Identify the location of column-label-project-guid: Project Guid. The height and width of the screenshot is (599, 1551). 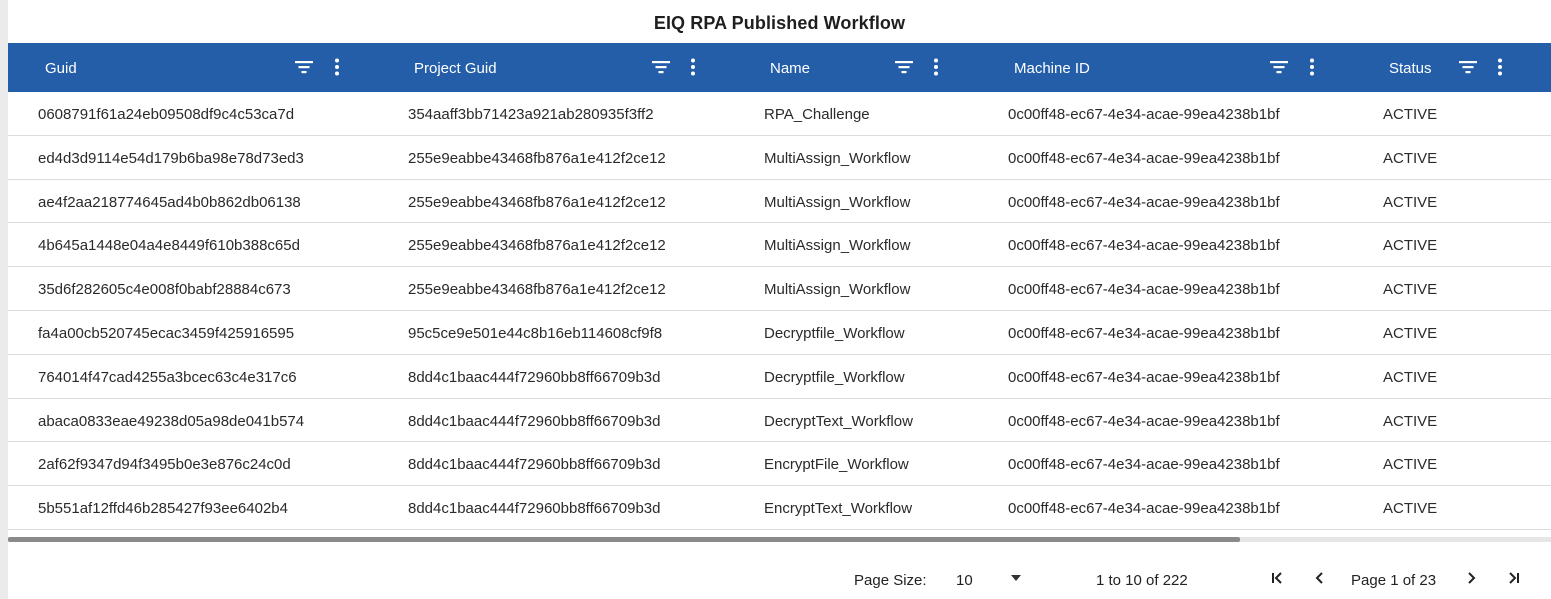
(455, 68).